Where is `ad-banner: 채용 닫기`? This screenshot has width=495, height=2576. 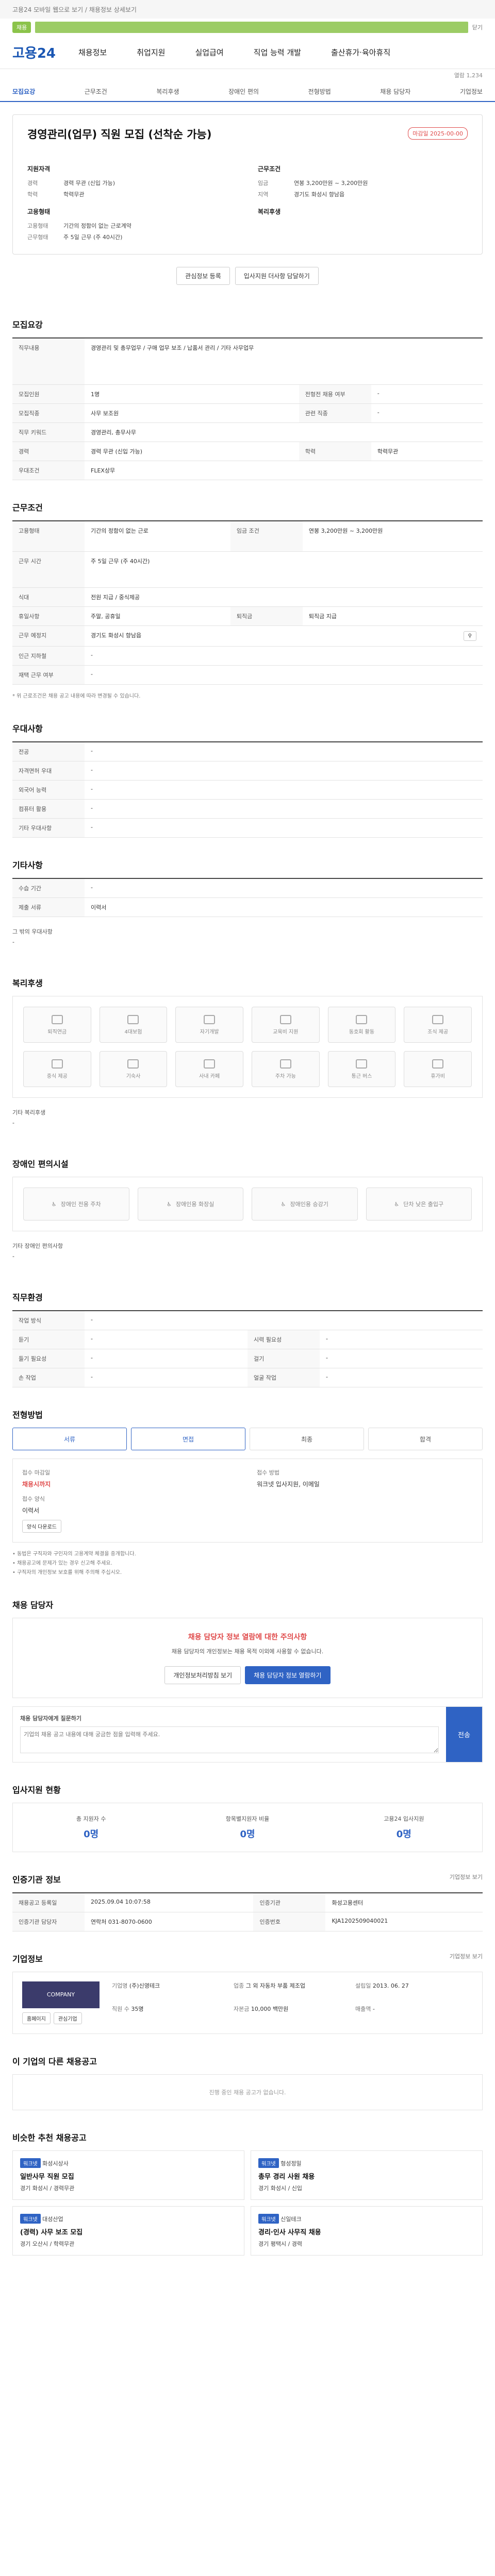 ad-banner: 채용 닫기 is located at coordinates (247, 27).